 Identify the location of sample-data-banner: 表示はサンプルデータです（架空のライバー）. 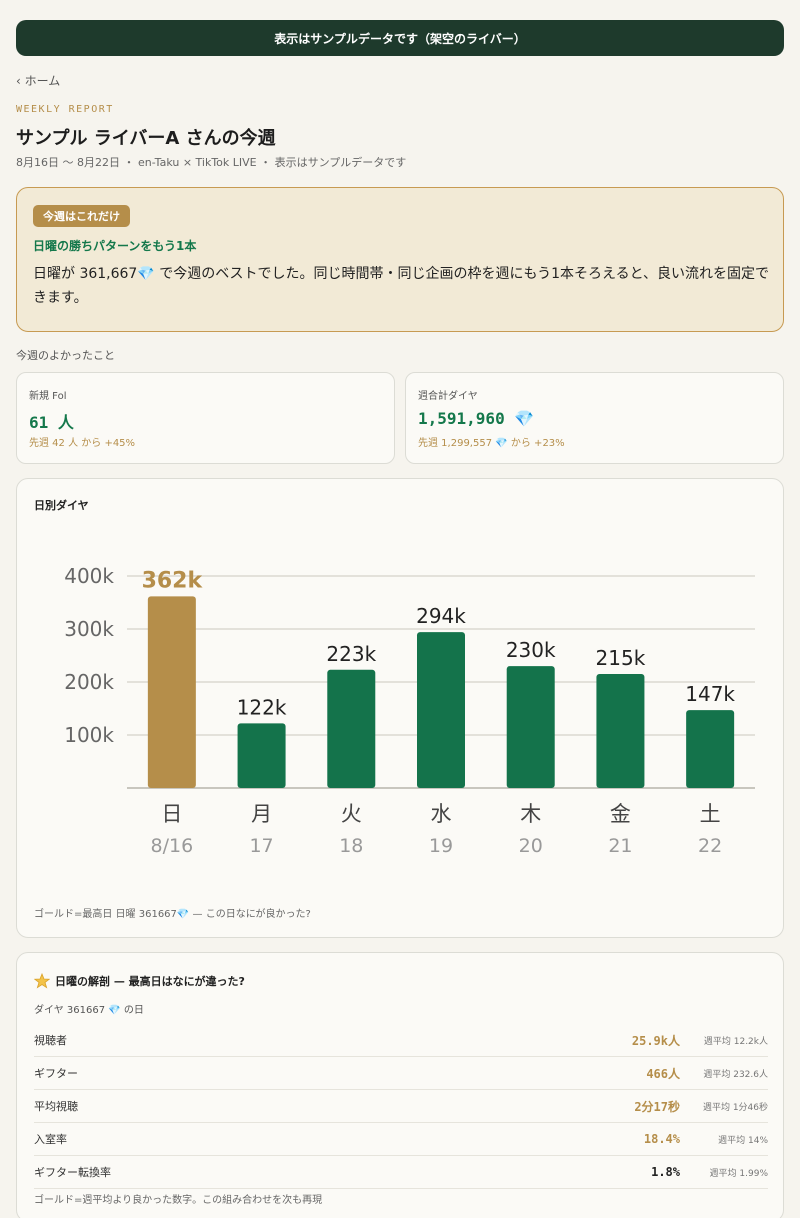
(400, 38).